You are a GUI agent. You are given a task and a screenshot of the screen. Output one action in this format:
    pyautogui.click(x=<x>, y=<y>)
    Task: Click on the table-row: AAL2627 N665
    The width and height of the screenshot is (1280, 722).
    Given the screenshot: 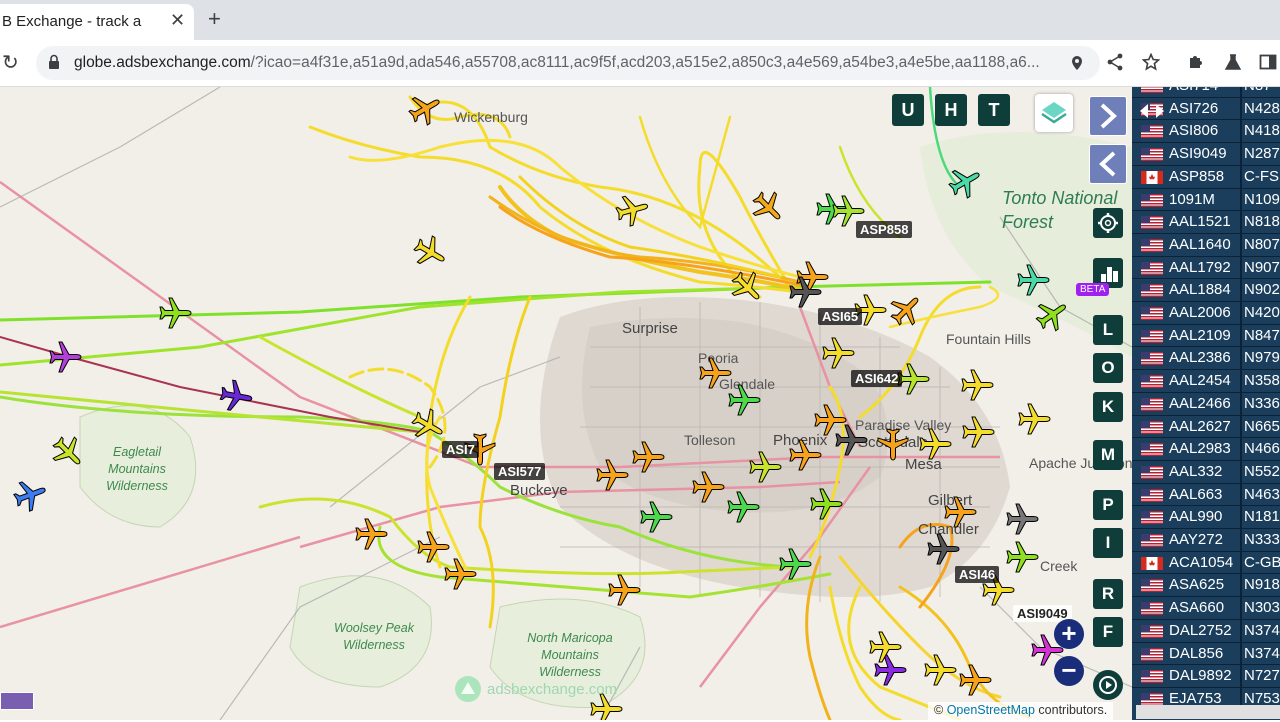 What is the action you would take?
    pyautogui.click(x=1206, y=426)
    